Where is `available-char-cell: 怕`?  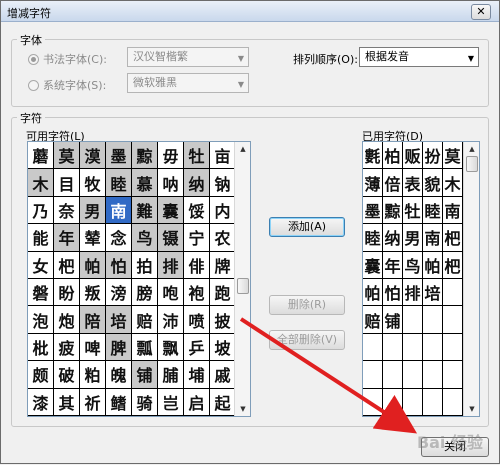
available-char-cell: 怕 is located at coordinates (119, 265).